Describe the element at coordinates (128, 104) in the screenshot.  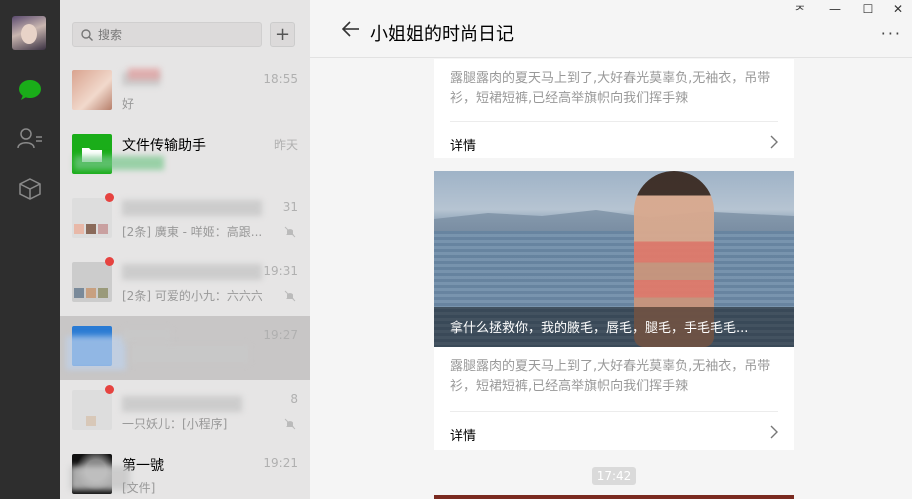
I see `chat-last-message: 好` at that location.